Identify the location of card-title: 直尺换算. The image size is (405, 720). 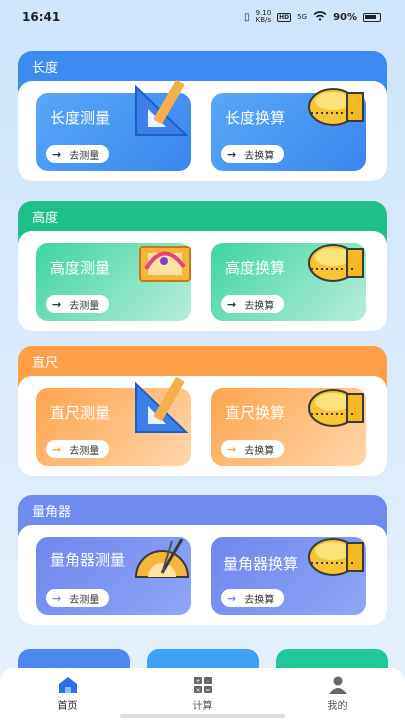
(255, 413).